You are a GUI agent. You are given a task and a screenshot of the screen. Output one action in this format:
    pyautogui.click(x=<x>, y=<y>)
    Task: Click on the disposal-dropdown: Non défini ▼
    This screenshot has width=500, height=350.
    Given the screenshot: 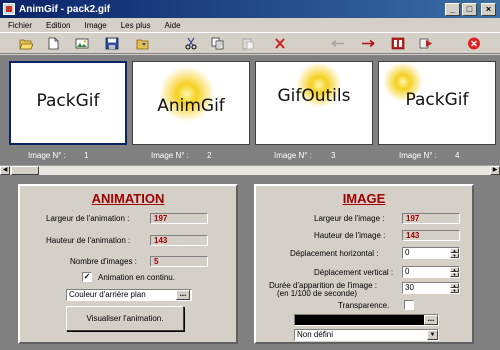 What is the action you would take?
    pyautogui.click(x=366, y=335)
    